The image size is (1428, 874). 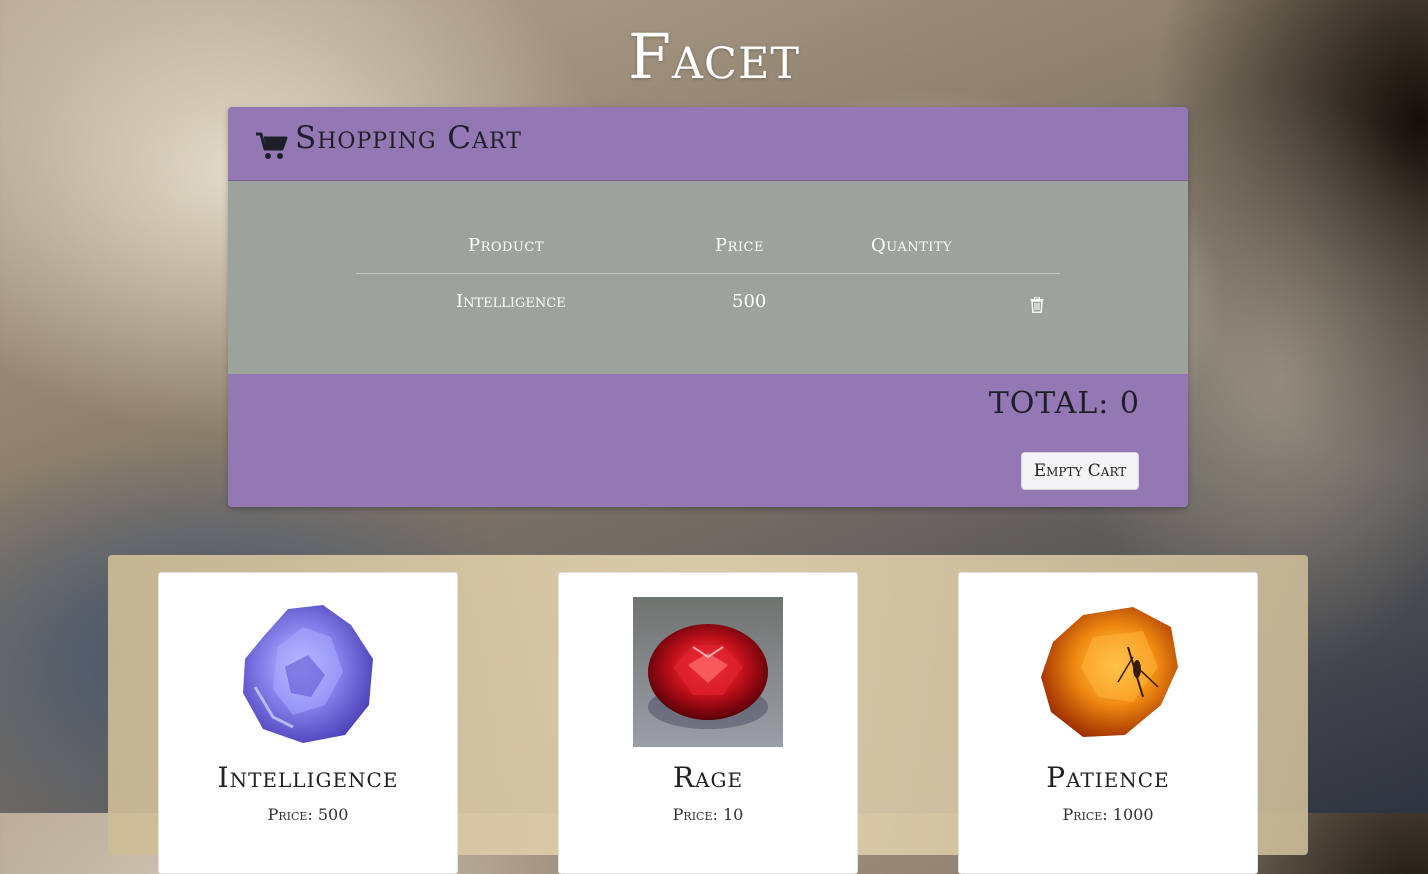 What do you see at coordinates (308, 814) in the screenshot?
I see `product-price: Price: 500` at bounding box center [308, 814].